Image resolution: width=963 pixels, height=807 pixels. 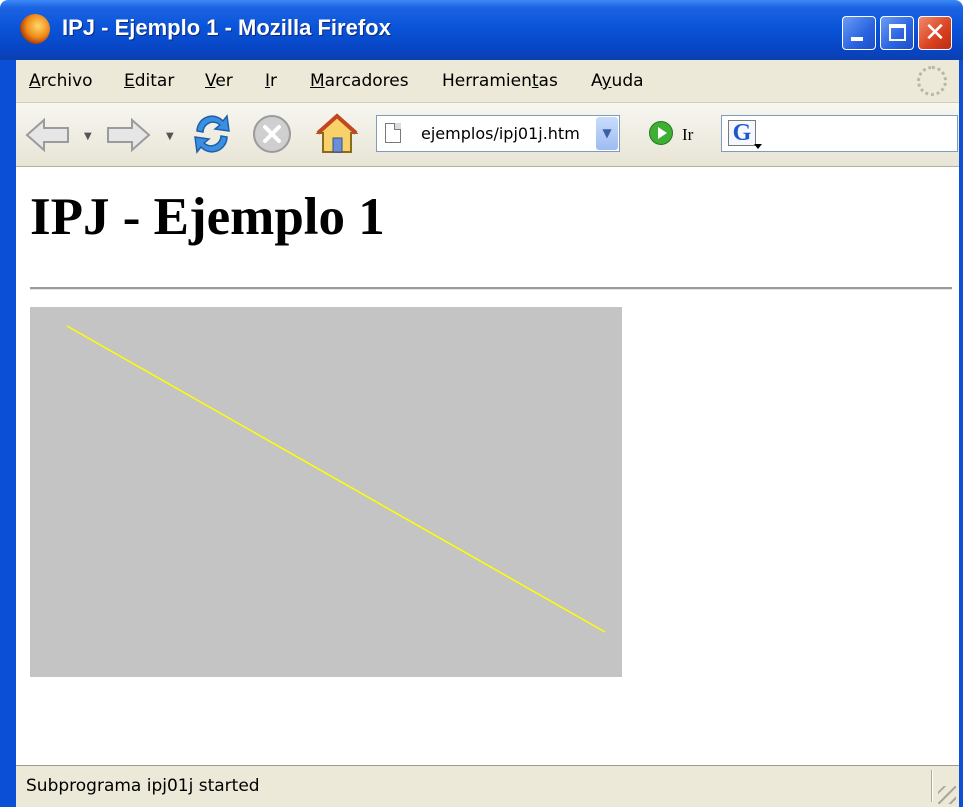 What do you see at coordinates (359, 81) in the screenshot?
I see `menu-marcadores: Marcadores` at bounding box center [359, 81].